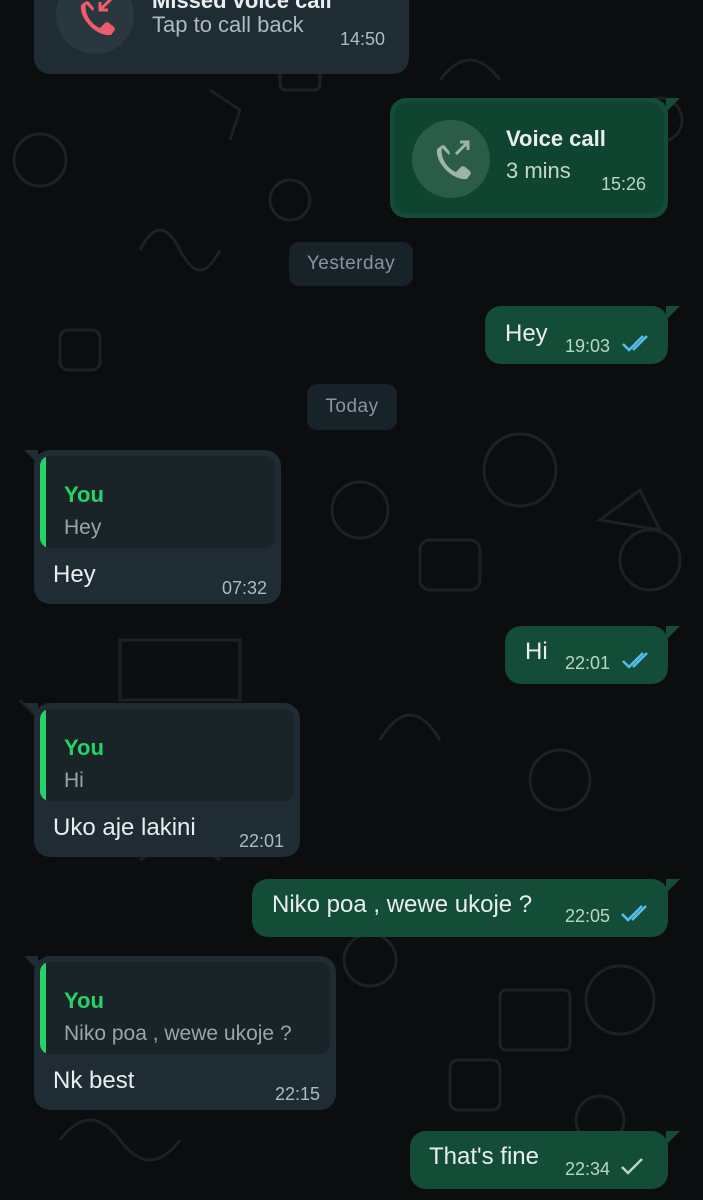  I want to click on quote-text: Niko poa , wewe ukoje ?, so click(178, 1033).